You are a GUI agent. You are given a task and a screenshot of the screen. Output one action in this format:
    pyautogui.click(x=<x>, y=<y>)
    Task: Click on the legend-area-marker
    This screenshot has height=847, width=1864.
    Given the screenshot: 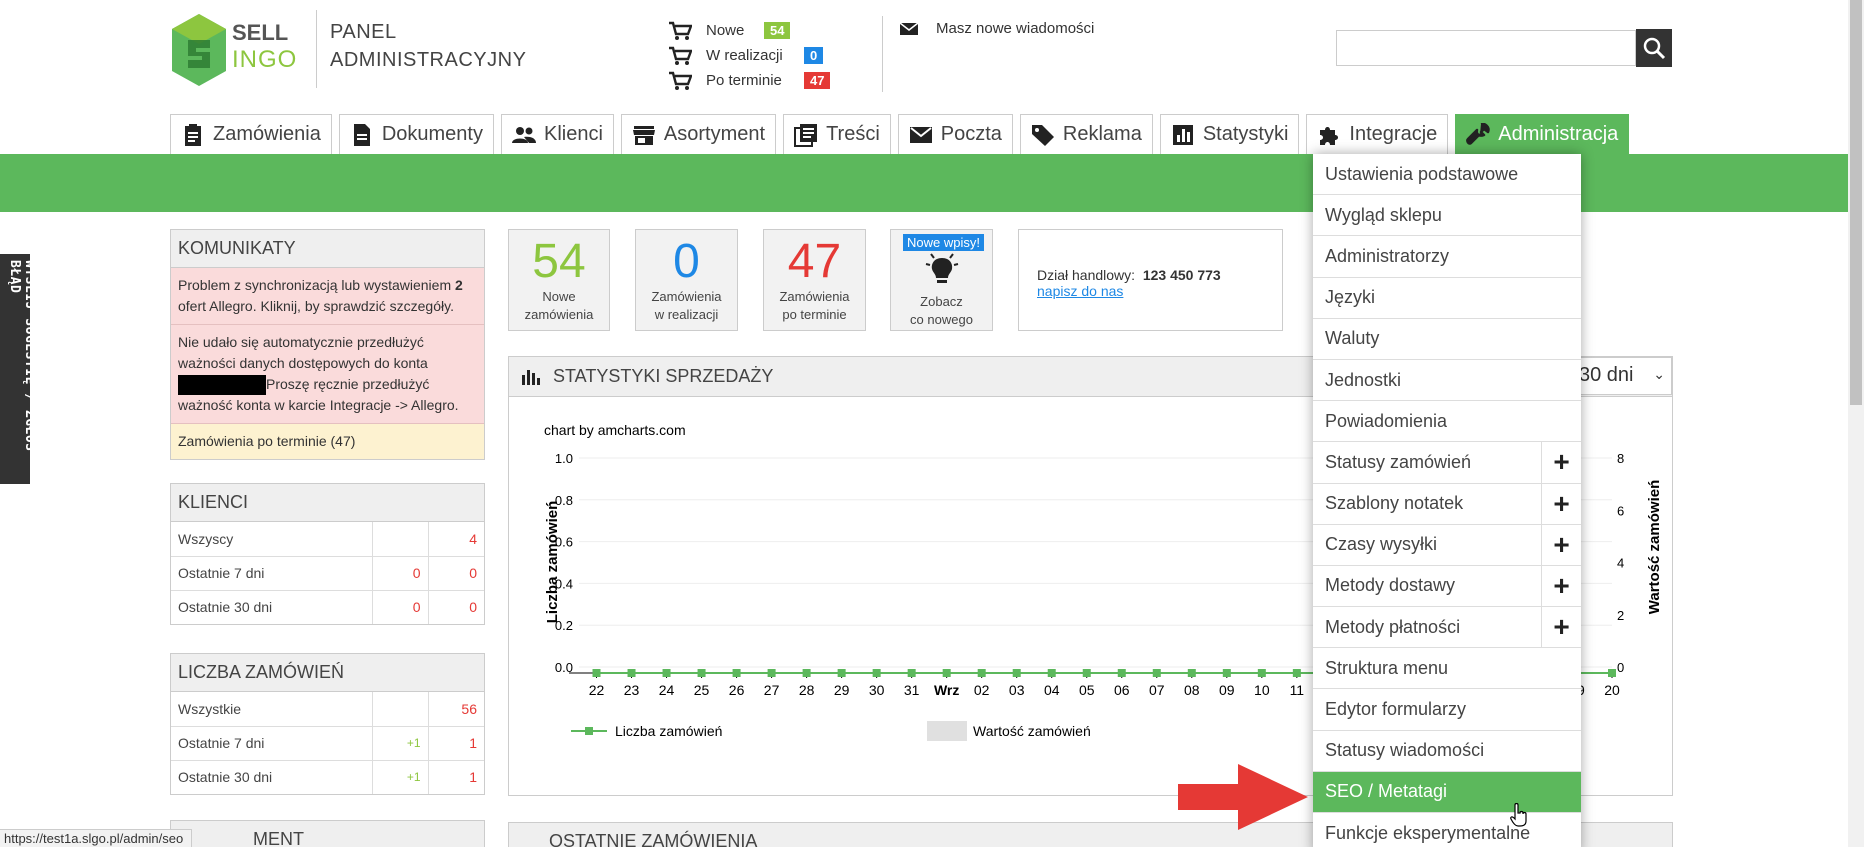 What is the action you would take?
    pyautogui.click(x=947, y=731)
    